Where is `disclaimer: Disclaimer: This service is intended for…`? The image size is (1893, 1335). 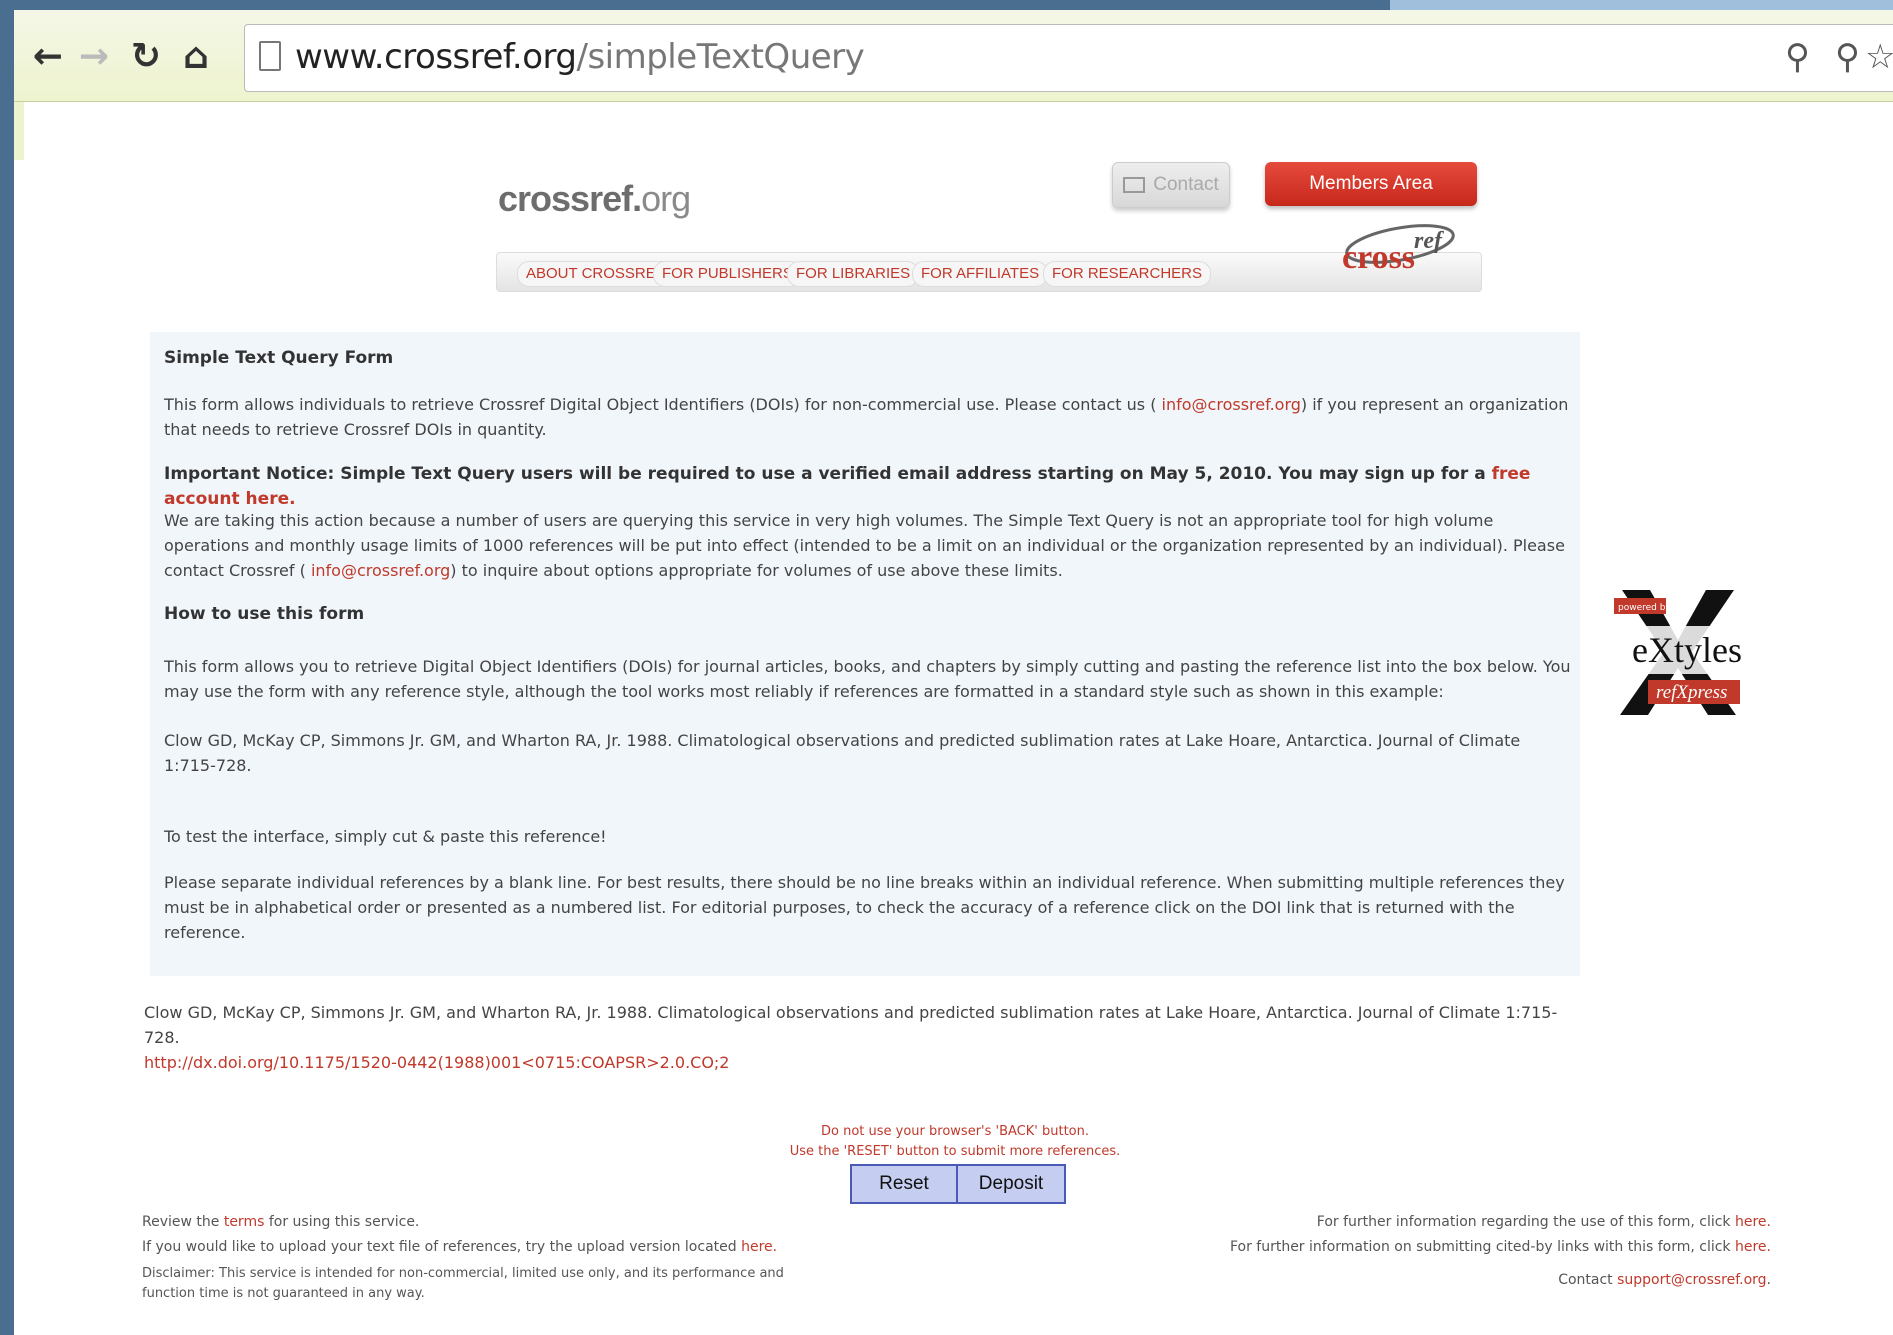
disclaimer: Disclaimer: This service is intended for… is located at coordinates (463, 1283).